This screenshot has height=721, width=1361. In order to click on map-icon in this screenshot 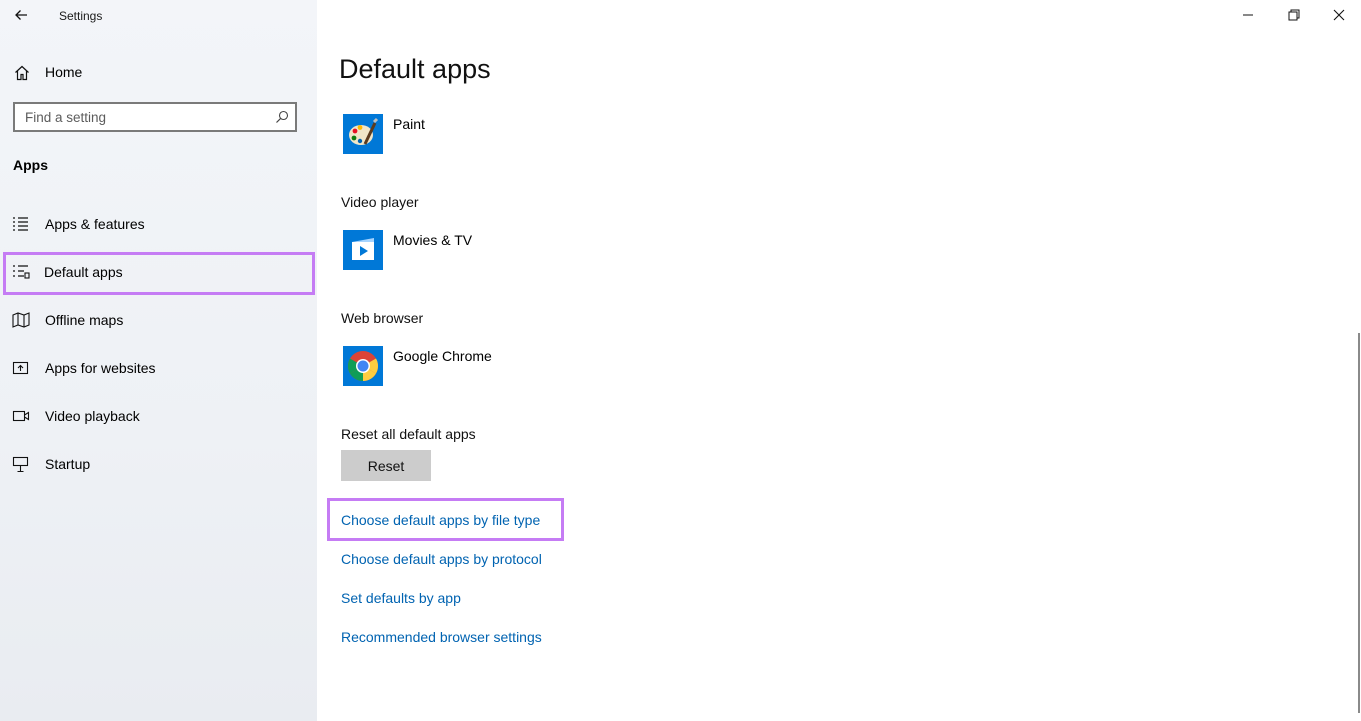, I will do `click(21, 320)`.